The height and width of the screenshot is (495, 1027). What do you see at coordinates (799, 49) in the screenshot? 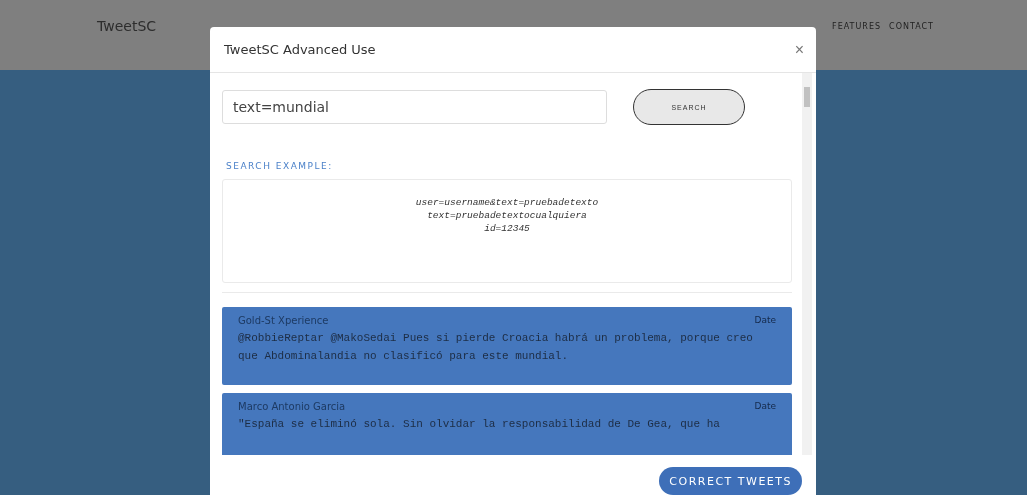
I see `close-button: ×` at bounding box center [799, 49].